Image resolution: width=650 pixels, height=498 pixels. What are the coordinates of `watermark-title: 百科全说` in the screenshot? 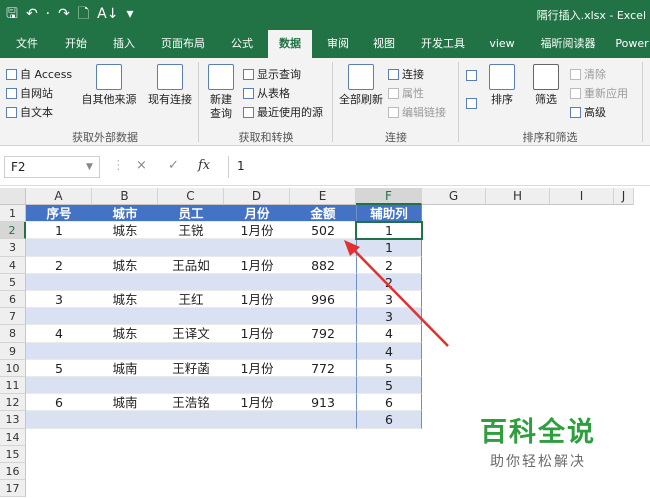 It's located at (538, 432).